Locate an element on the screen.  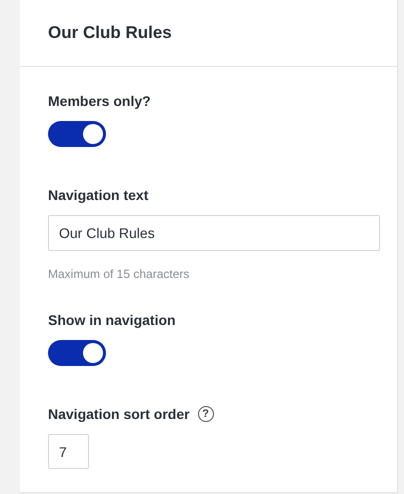
field-label: Members only? is located at coordinates (99, 101).